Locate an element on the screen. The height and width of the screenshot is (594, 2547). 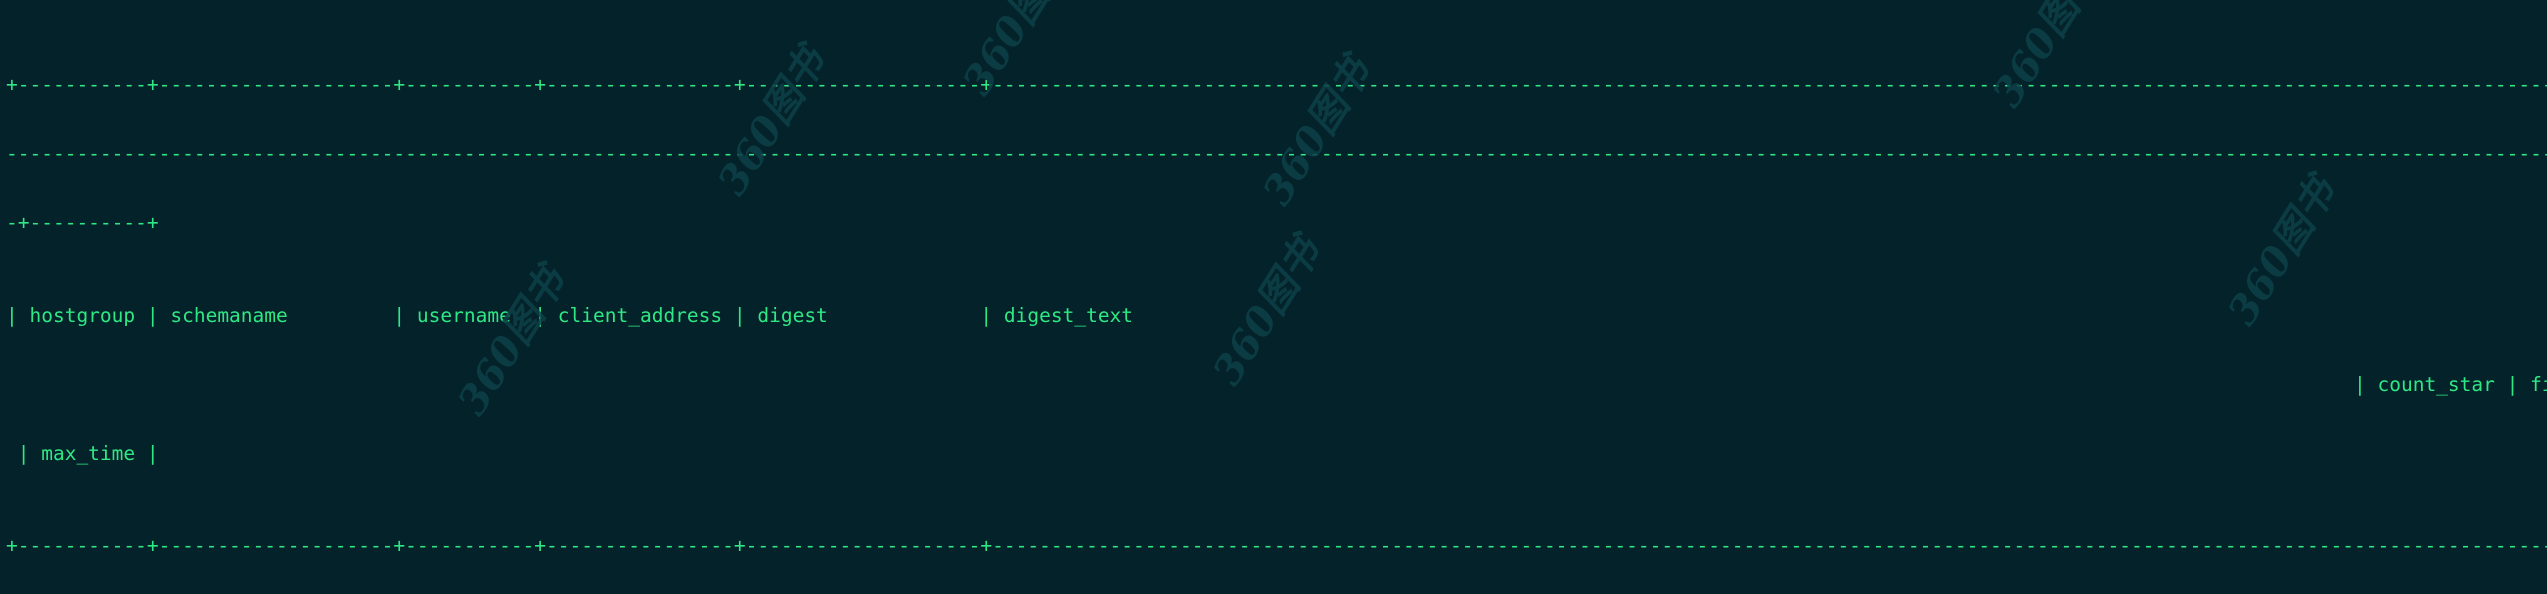
table-header-row-wrap2: | max_time | is located at coordinates (82, 453).